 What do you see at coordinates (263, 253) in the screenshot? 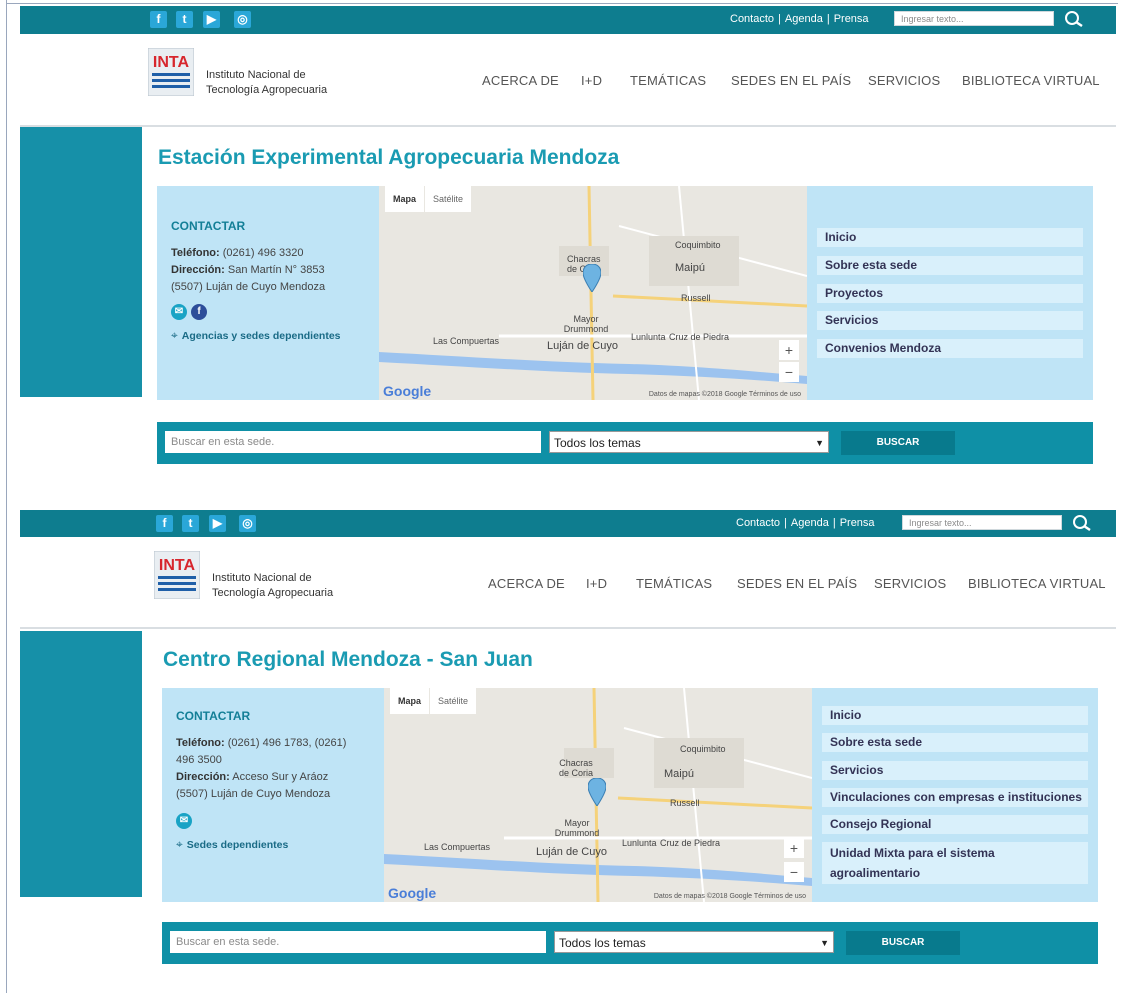
I see `phone-value: (0261) 496 3320` at bounding box center [263, 253].